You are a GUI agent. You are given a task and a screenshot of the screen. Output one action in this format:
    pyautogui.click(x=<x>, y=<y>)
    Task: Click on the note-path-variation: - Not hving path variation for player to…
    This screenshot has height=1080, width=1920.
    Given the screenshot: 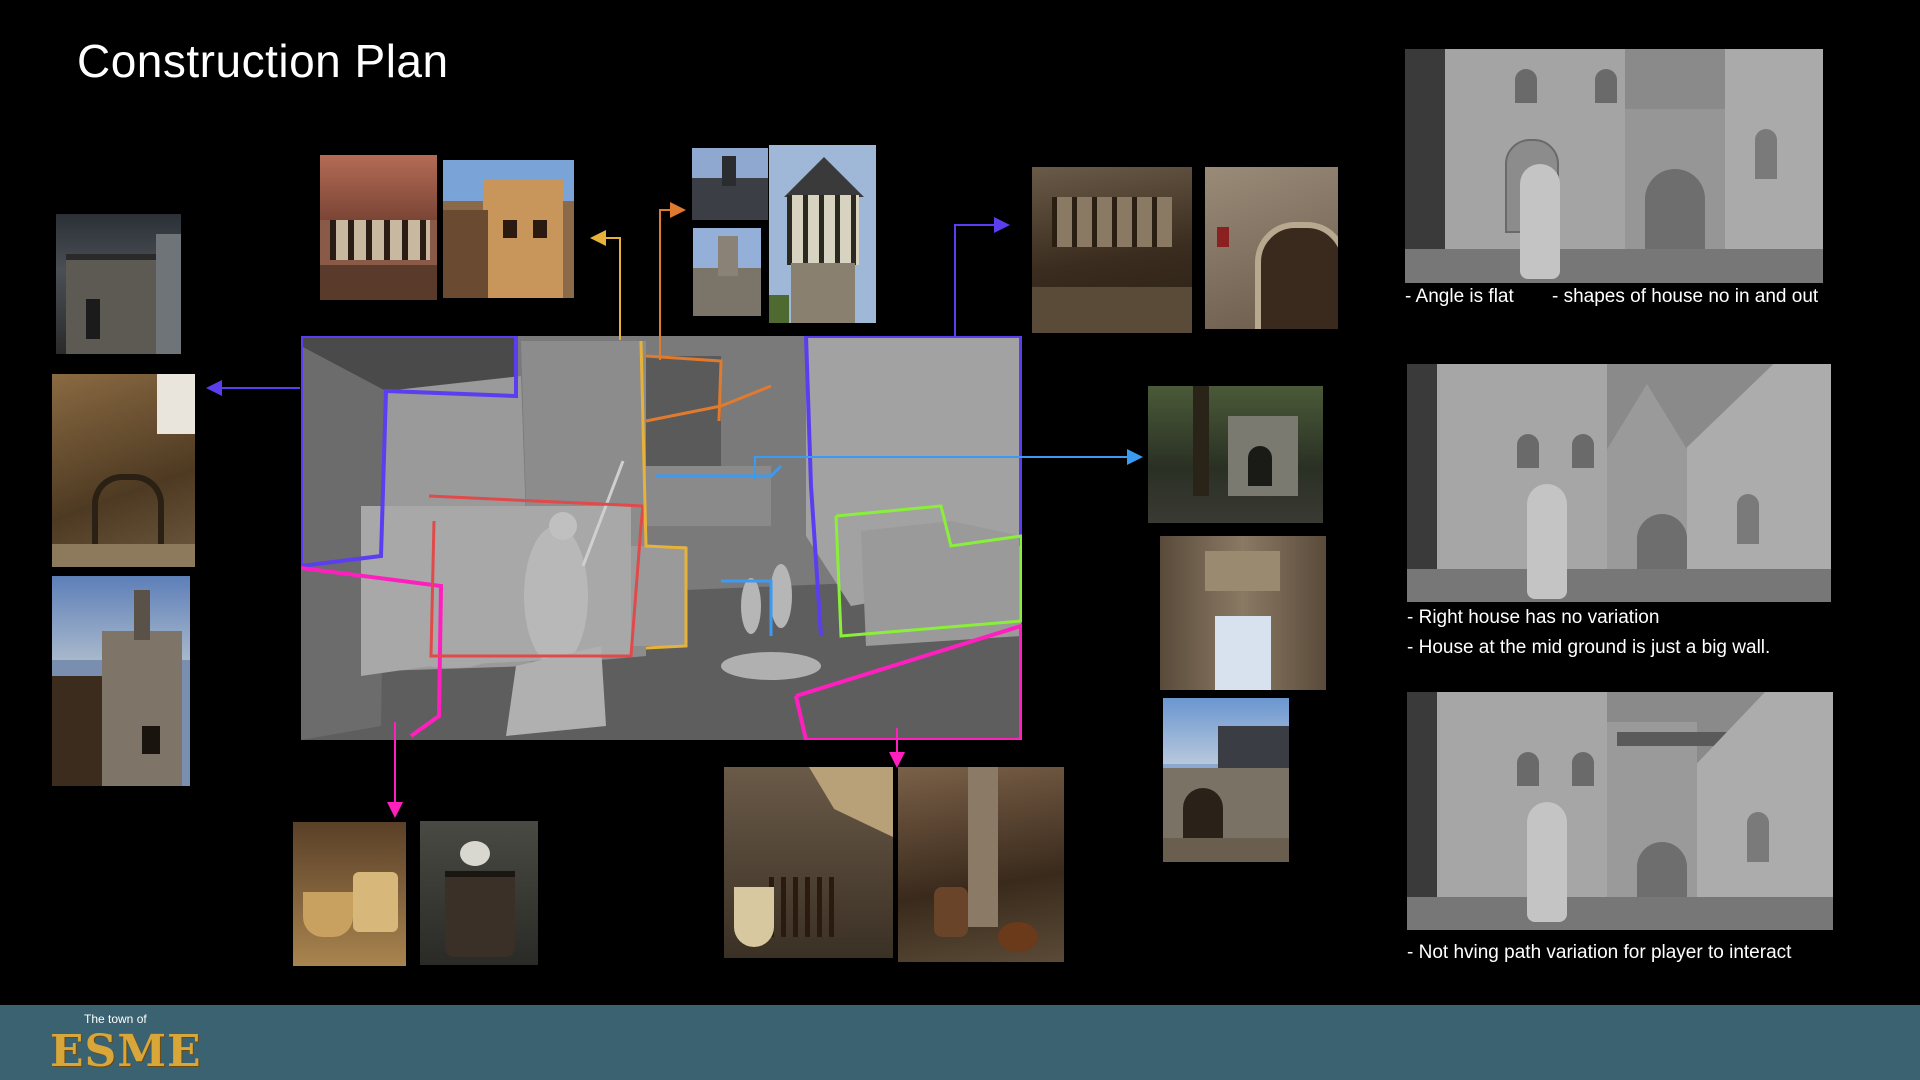 What is the action you would take?
    pyautogui.click(x=1599, y=952)
    